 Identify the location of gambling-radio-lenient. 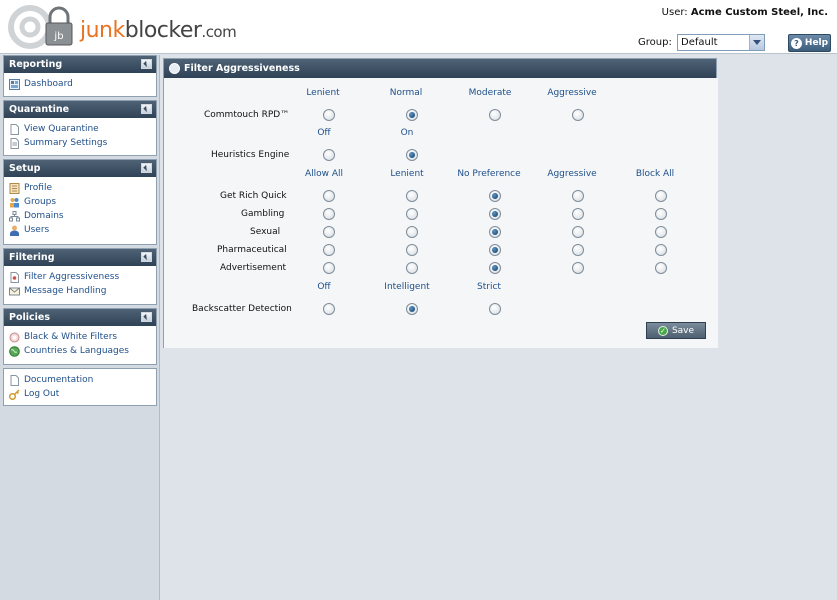
(412, 214).